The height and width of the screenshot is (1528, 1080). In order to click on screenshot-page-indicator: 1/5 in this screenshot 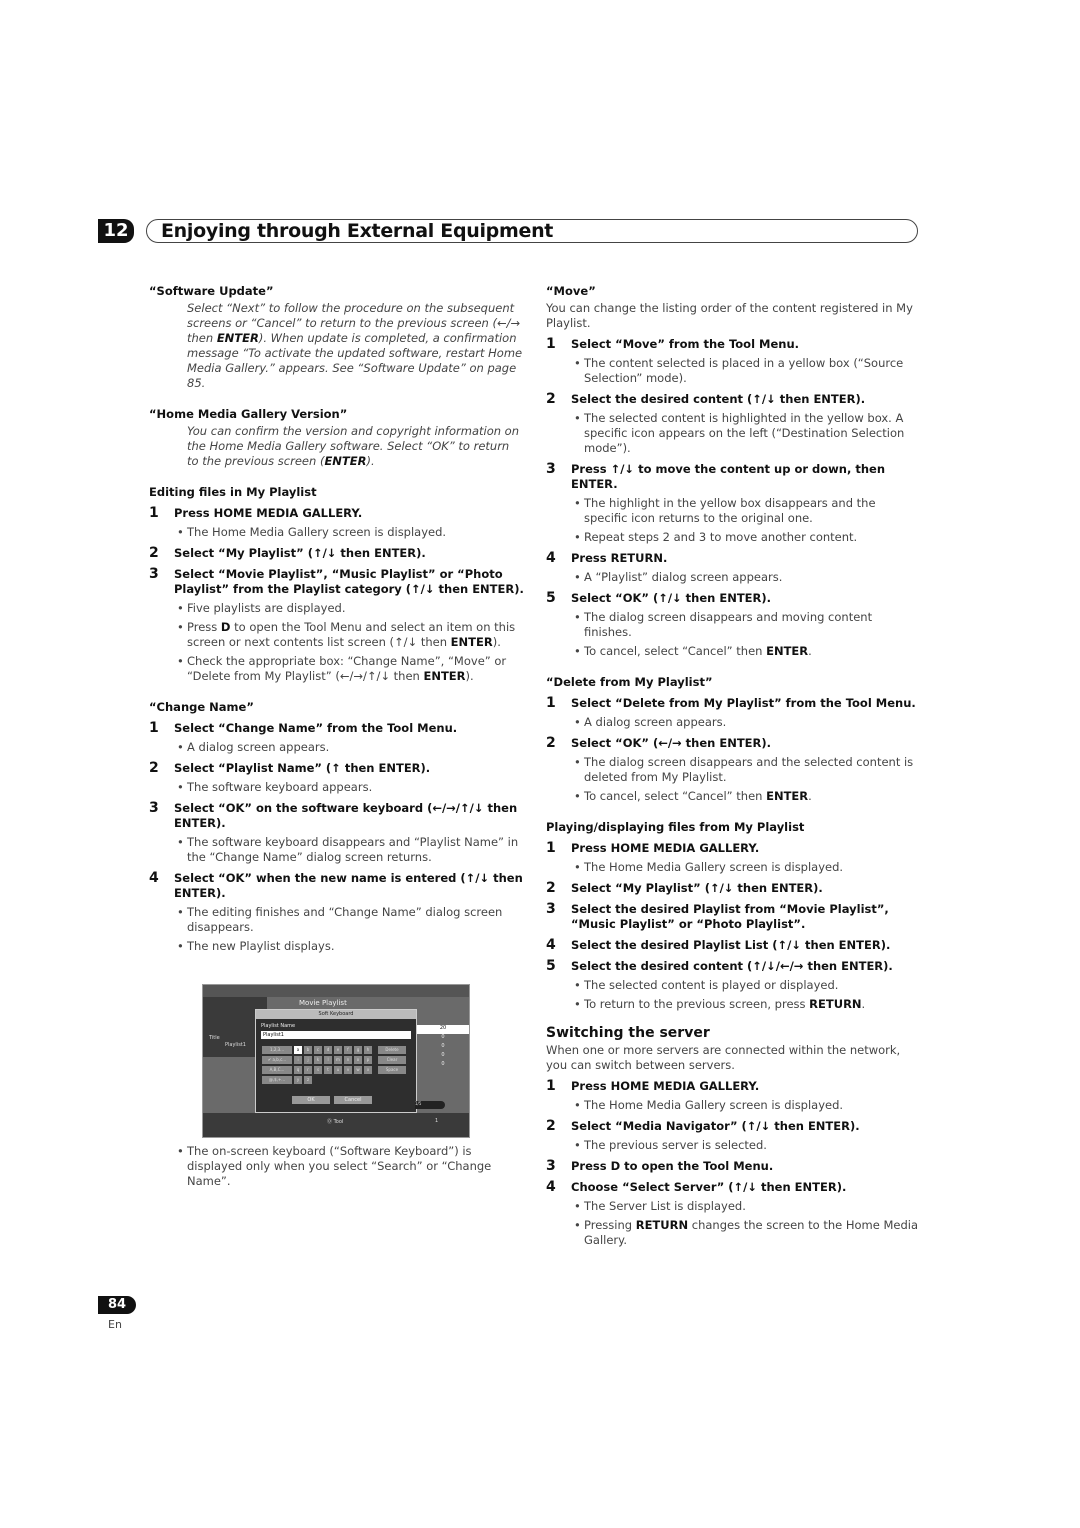, I will do `click(430, 1105)`.